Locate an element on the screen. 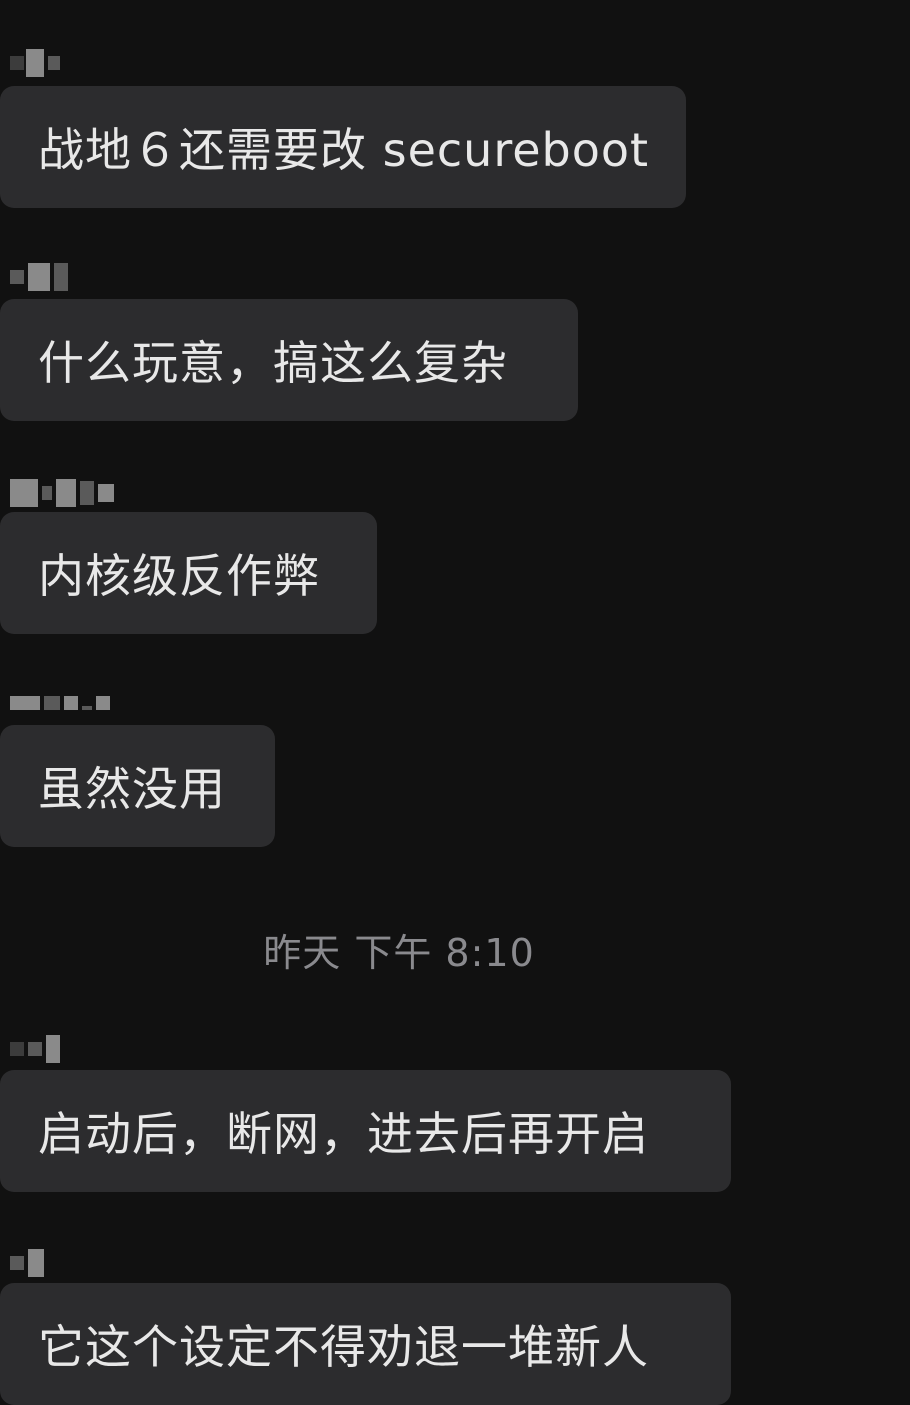 The width and height of the screenshot is (910, 1405). message-bubble: 战地６还需要改 secureboot is located at coordinates (343, 147).